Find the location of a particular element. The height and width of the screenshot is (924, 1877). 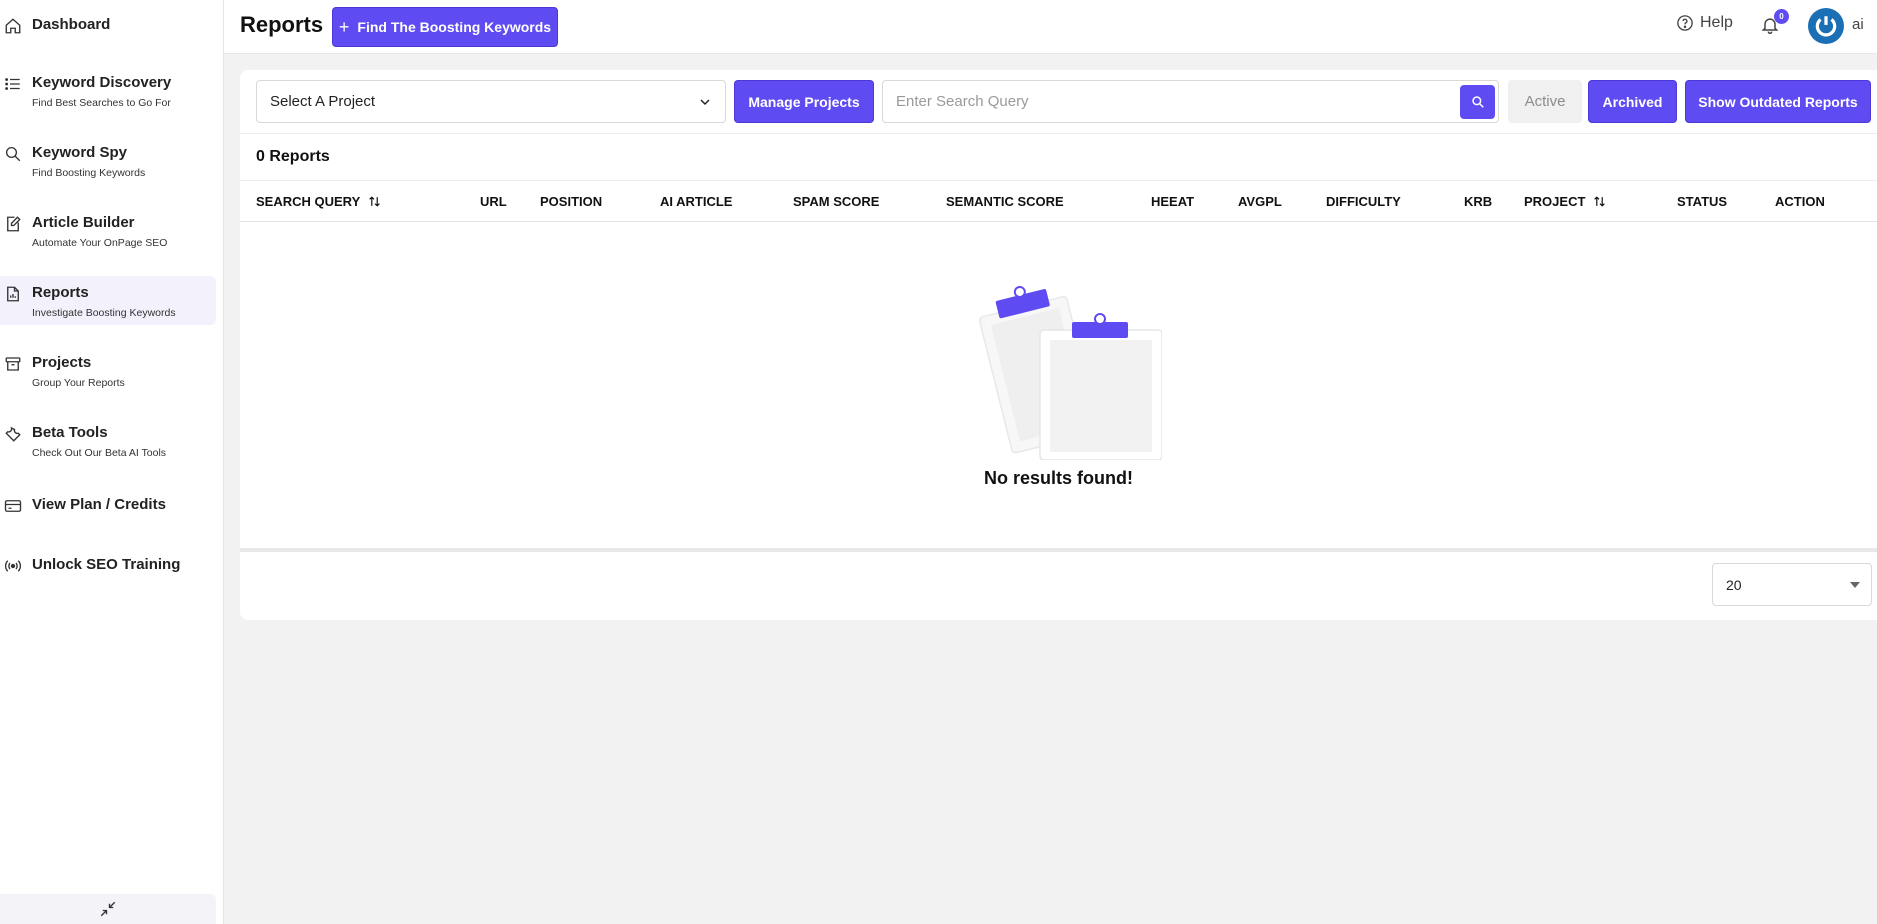

sidebar-item-reports: Reports Investigate Boosting Keywords is located at coordinates (108, 300).